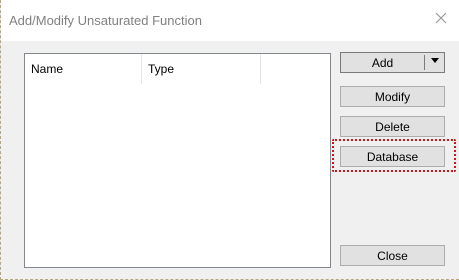  Describe the element at coordinates (382, 63) in the screenshot. I see `add-button-label: Add` at that location.